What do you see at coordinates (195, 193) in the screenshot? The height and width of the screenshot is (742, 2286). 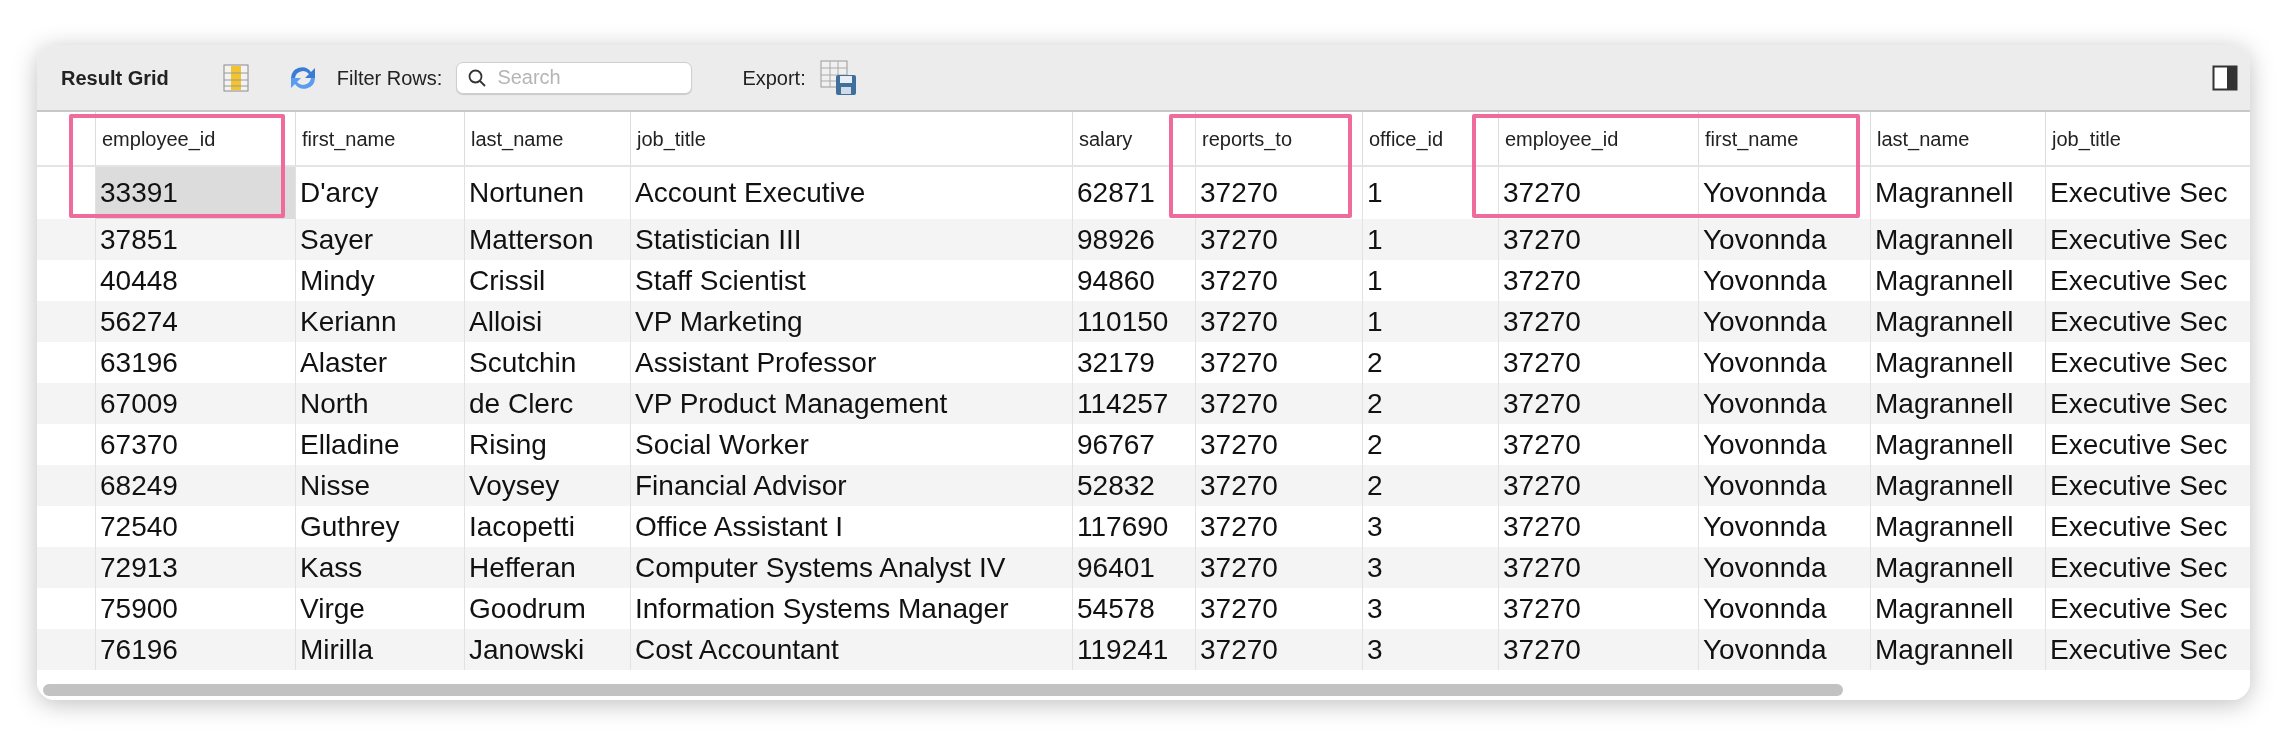 I see `table-cell: 33391` at bounding box center [195, 193].